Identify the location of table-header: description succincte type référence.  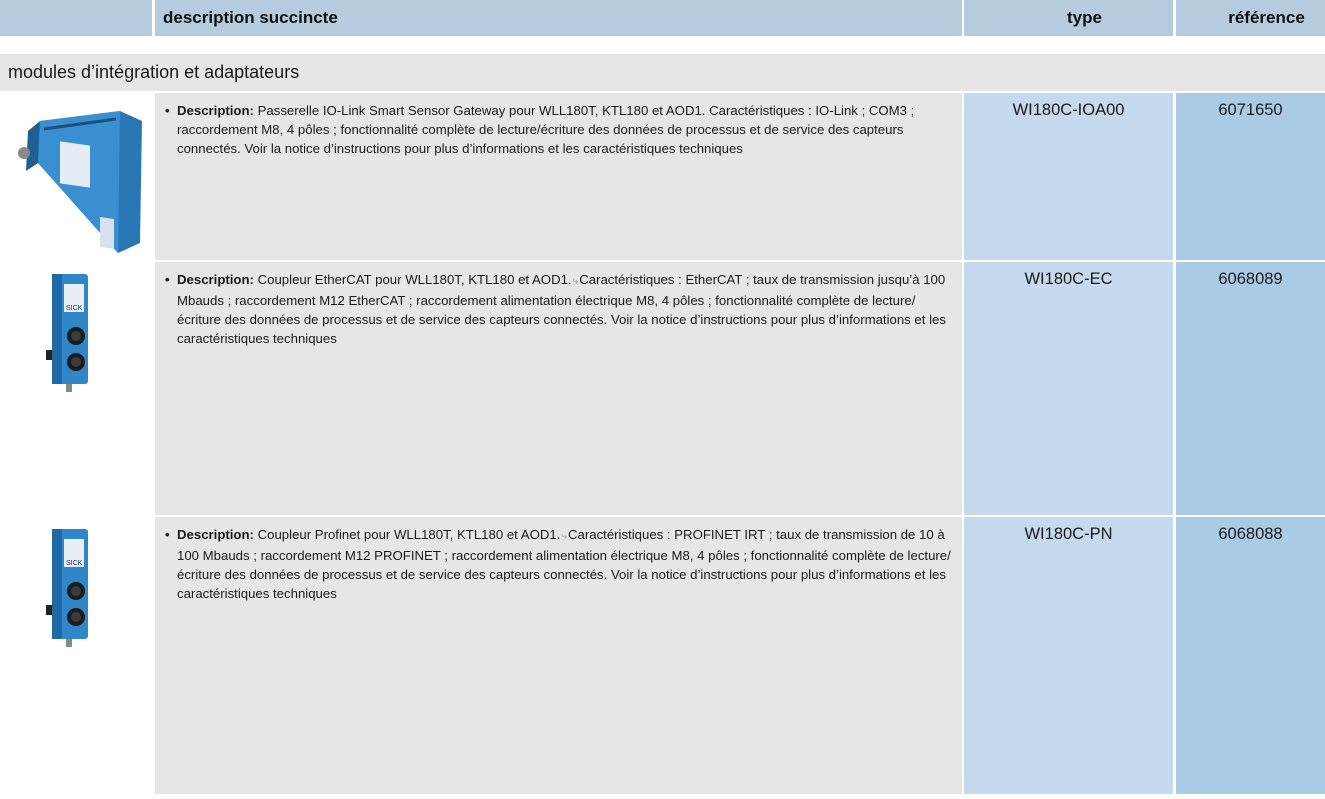
(662, 19).